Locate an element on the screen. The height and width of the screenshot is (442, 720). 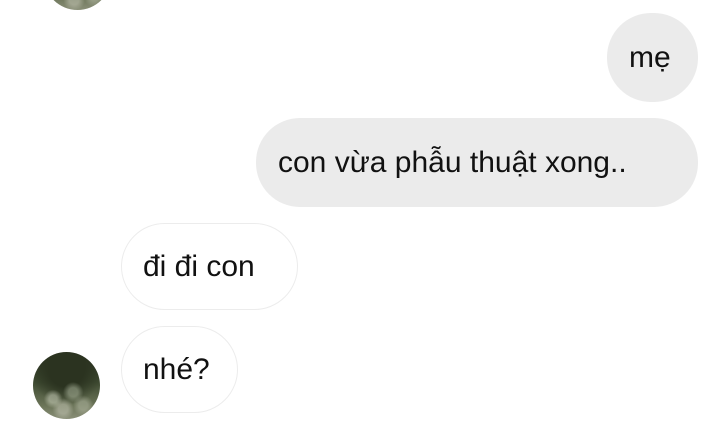
outgoing-message-bubble: mẹ is located at coordinates (652, 57).